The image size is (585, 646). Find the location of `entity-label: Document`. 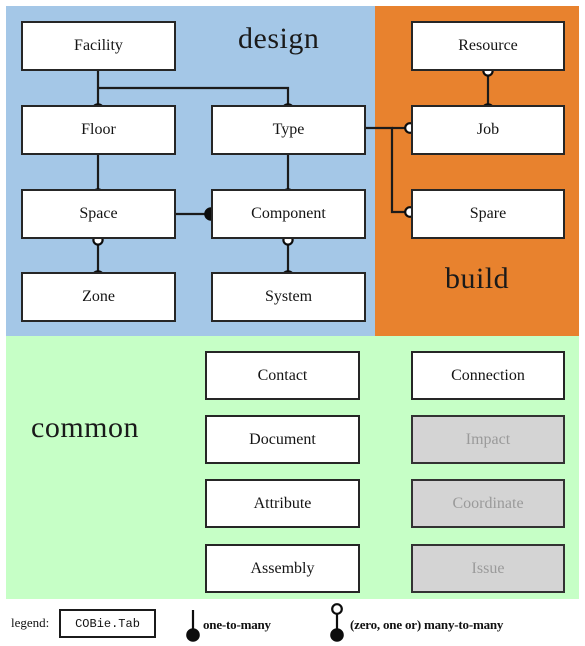

entity-label: Document is located at coordinates (282, 439).